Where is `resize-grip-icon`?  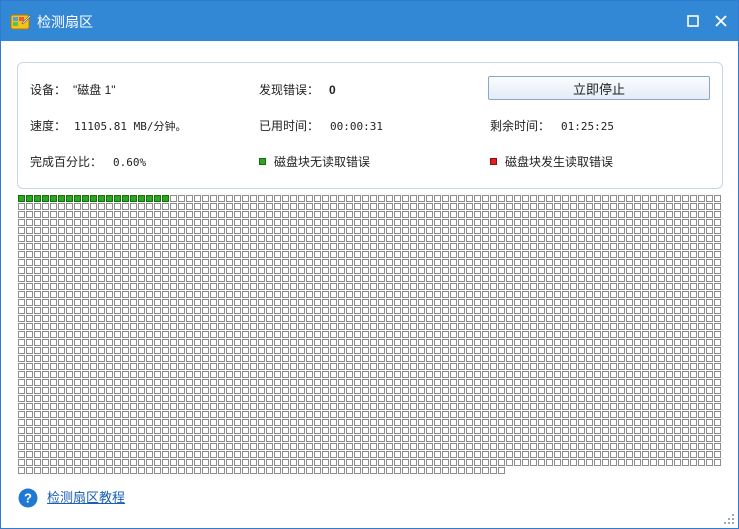 resize-grip-icon is located at coordinates (729, 519).